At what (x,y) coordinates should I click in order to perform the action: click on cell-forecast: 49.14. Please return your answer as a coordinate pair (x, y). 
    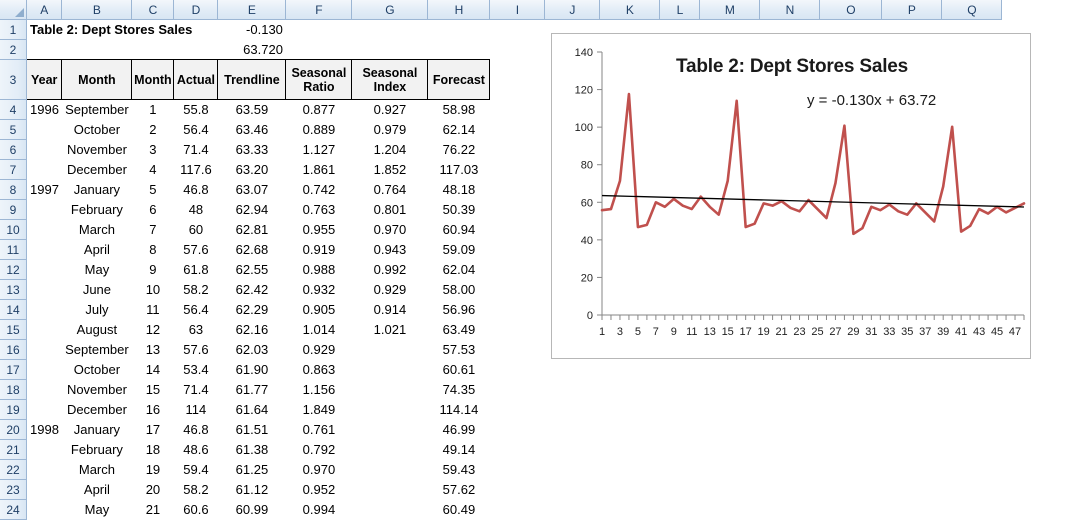
    Looking at the image, I should click on (459, 450).